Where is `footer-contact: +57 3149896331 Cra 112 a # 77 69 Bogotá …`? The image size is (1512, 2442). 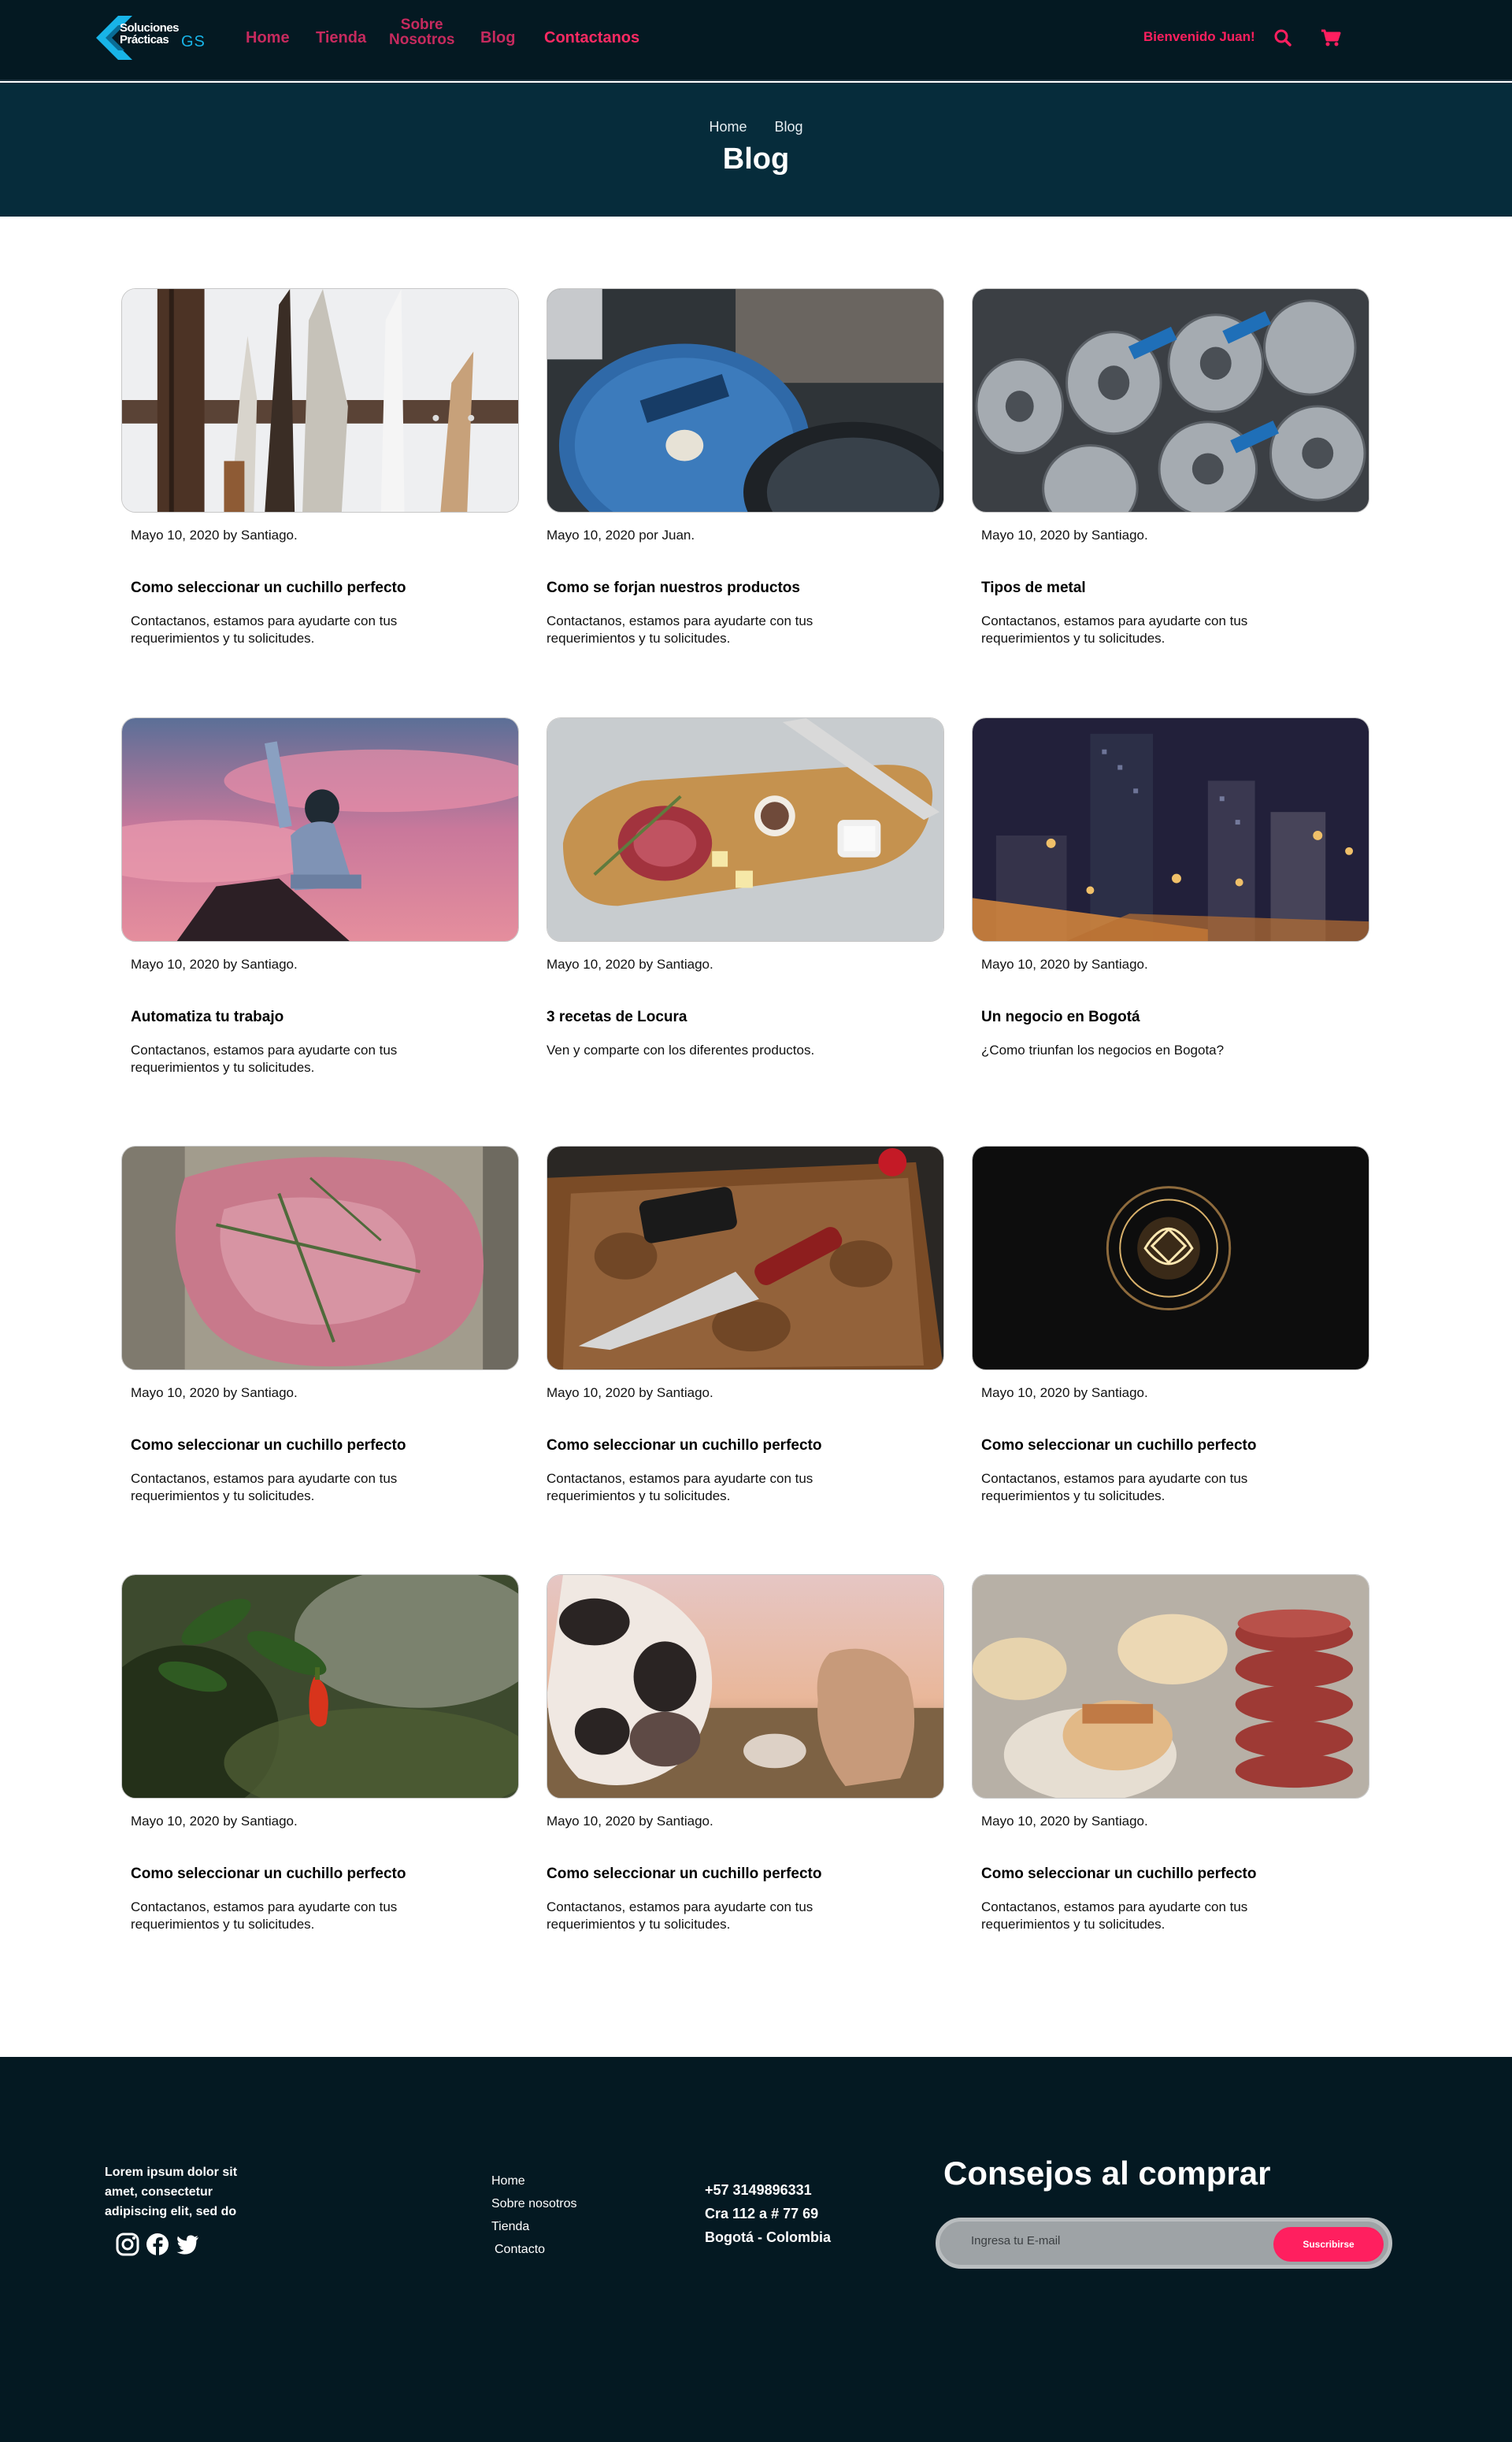 footer-contact: +57 3149896331 Cra 112 a # 77 69 Bogotá … is located at coordinates (768, 2213).